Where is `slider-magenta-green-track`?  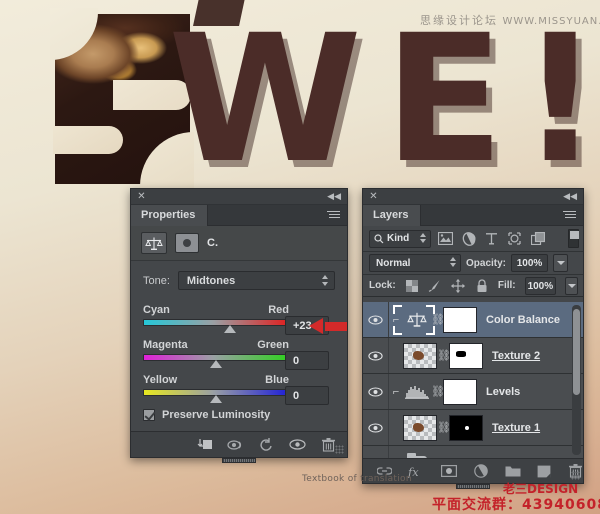 slider-magenta-green-track is located at coordinates (216, 361).